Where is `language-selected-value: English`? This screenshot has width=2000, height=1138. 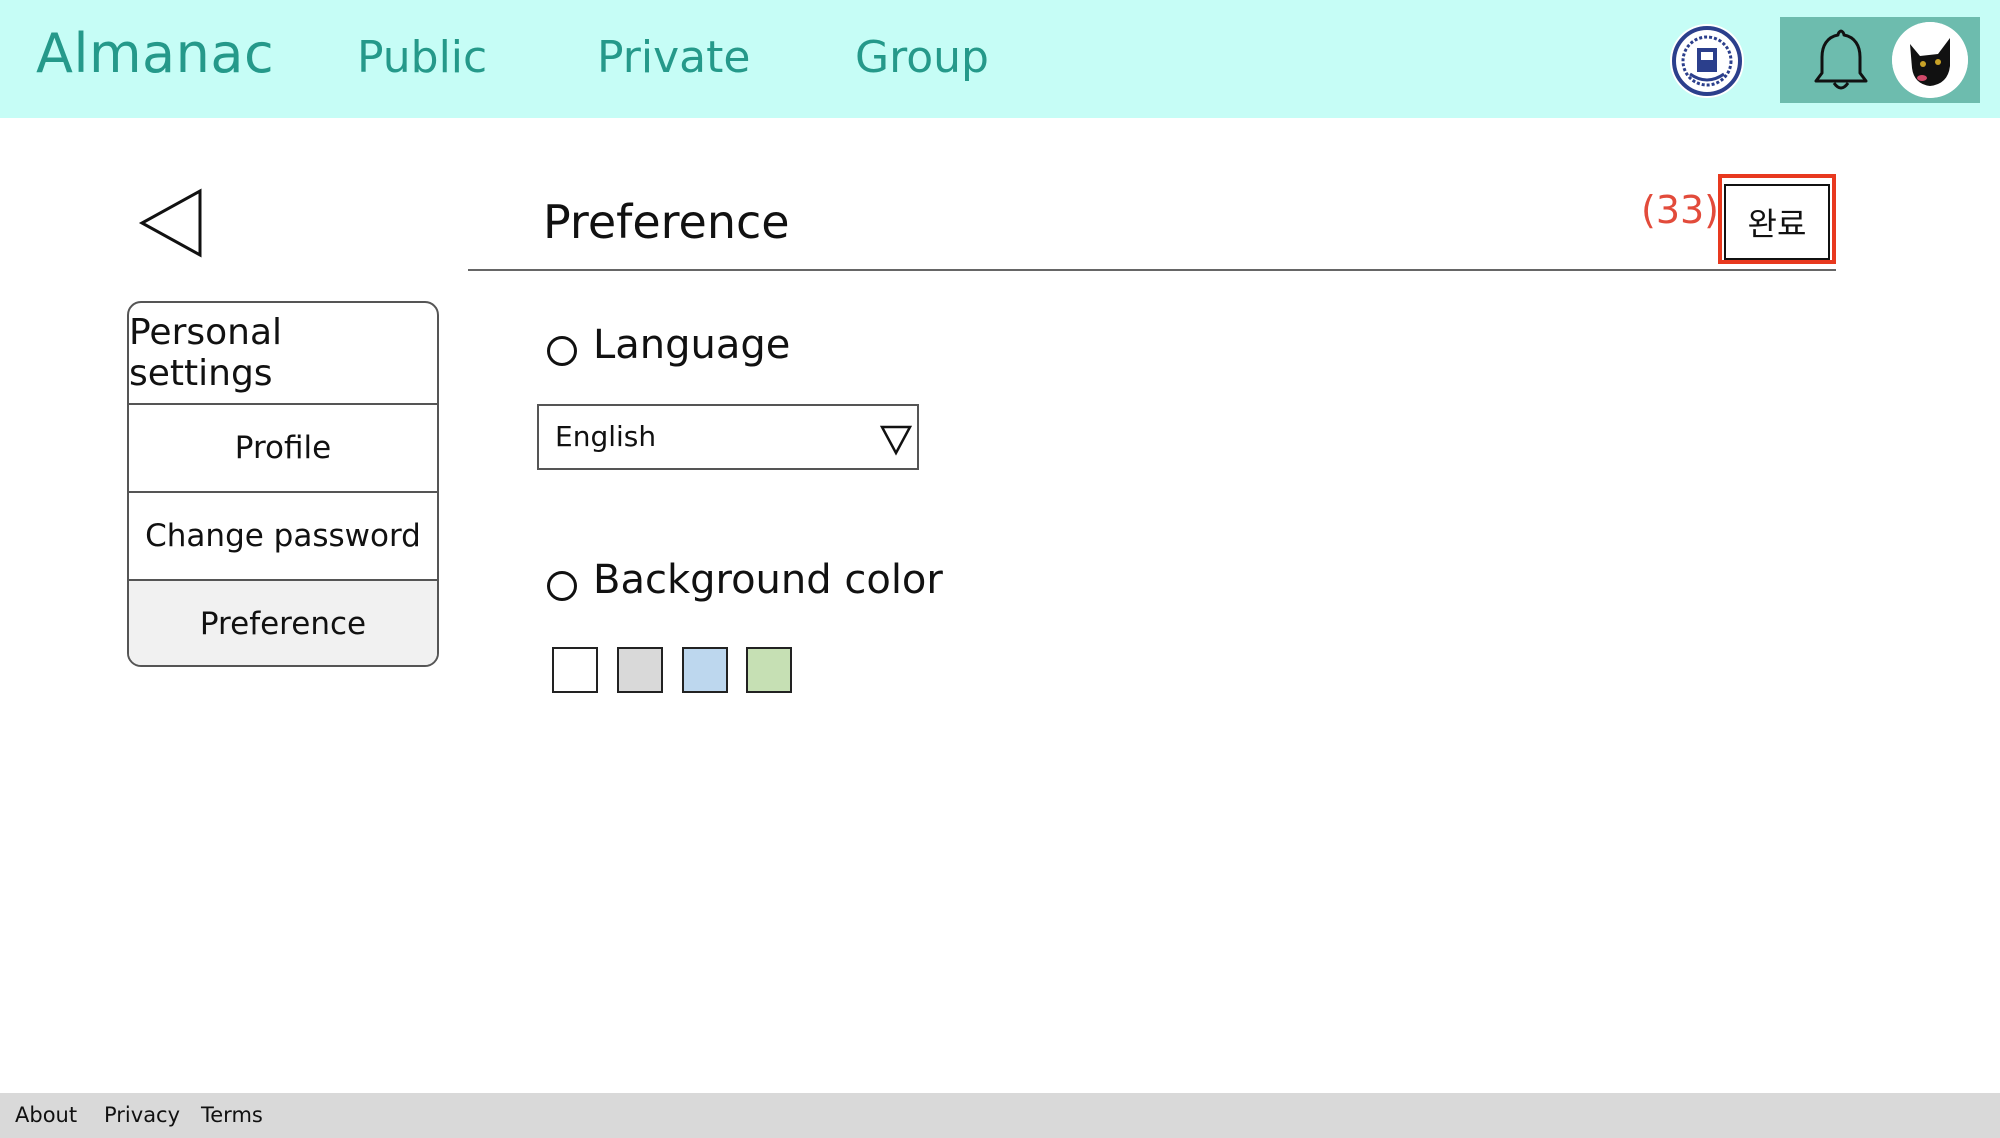
language-selected-value: English is located at coordinates (606, 436).